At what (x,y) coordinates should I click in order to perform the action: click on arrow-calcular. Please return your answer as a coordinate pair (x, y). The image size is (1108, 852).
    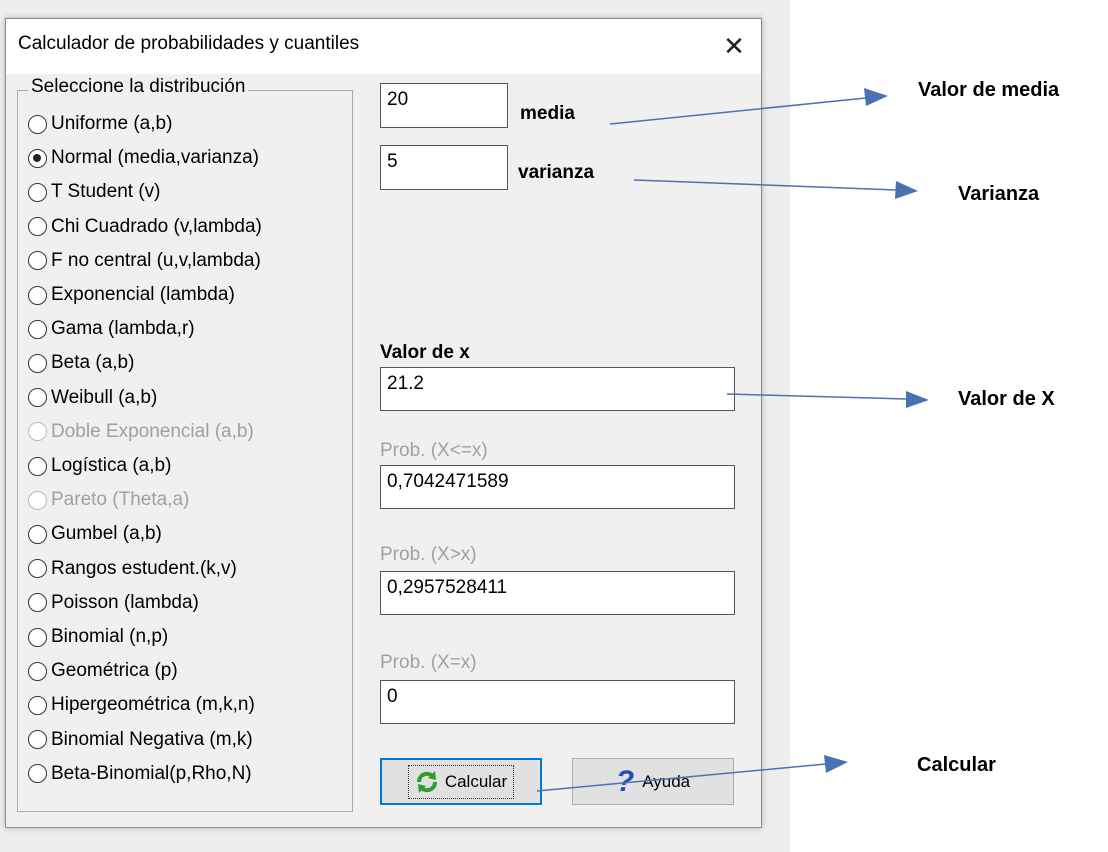
    Looking at the image, I should click on (692, 773).